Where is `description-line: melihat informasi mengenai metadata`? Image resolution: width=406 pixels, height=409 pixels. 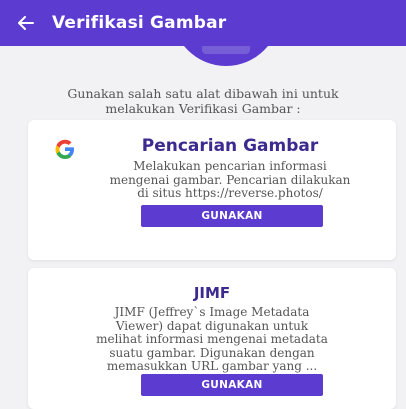 description-line: melihat informasi mengenai metadata is located at coordinates (212, 339).